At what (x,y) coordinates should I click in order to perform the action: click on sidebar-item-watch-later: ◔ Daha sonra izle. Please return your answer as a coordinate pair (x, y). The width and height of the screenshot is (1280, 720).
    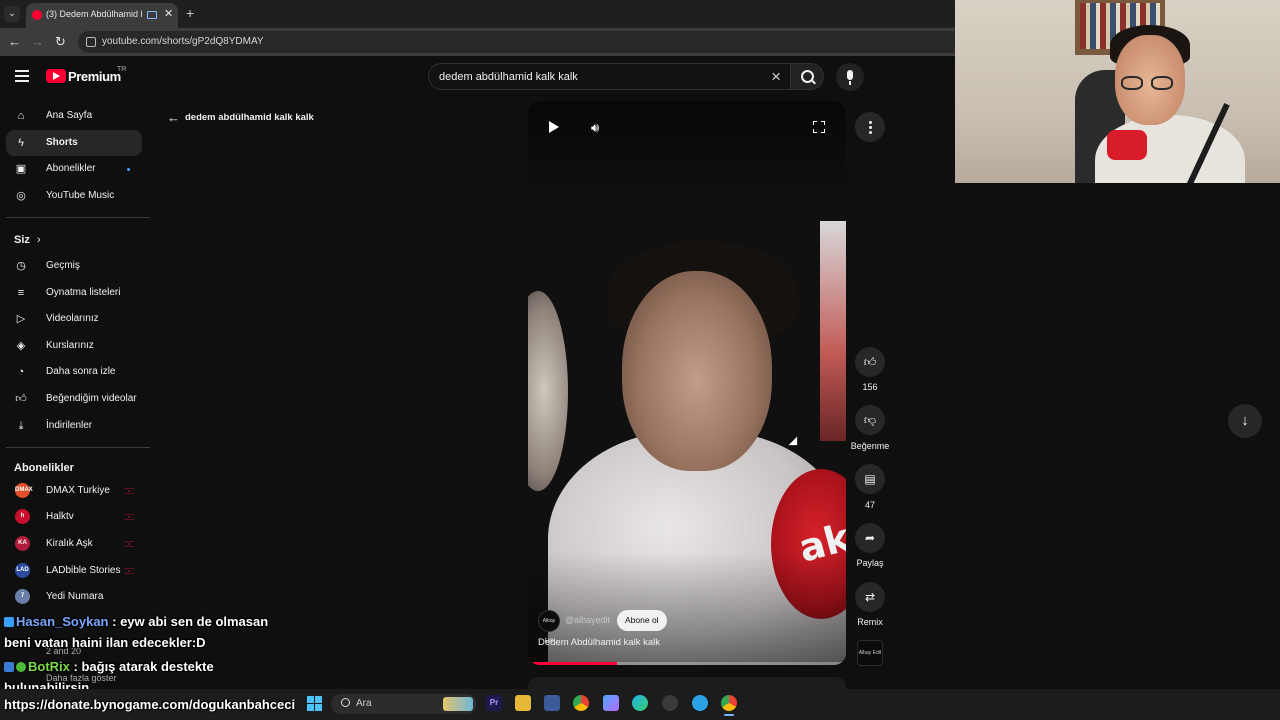
    Looking at the image, I should click on (74, 372).